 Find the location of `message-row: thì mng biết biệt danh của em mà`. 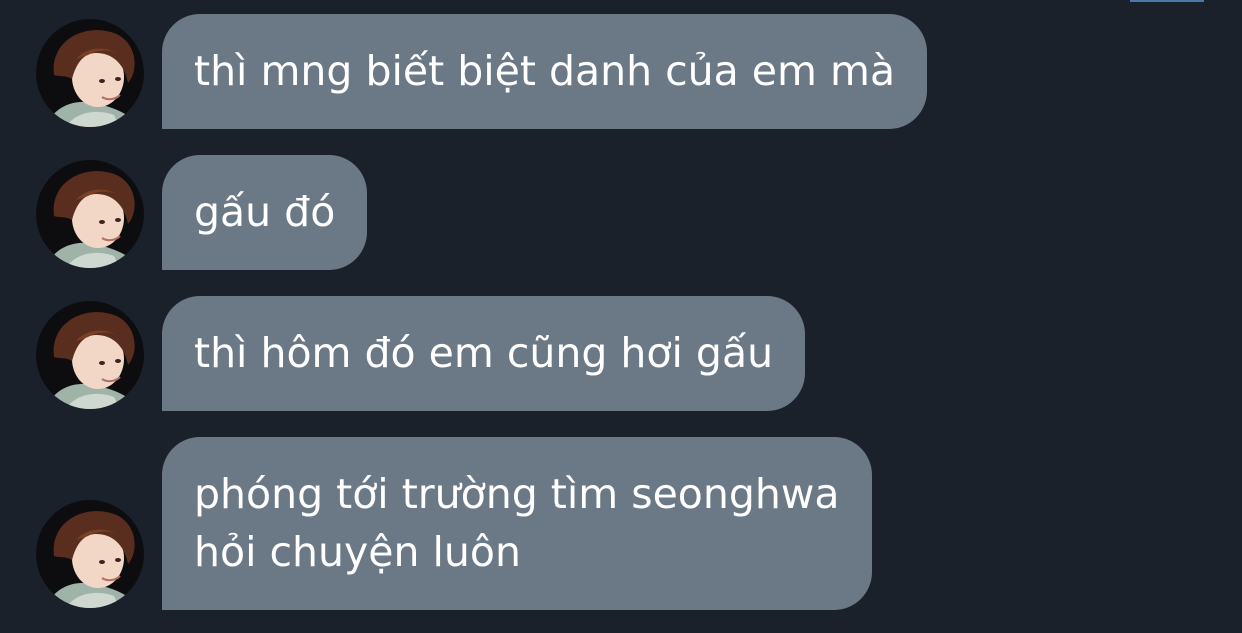

message-row: thì mng biết biệt danh của em mà is located at coordinates (482, 71).